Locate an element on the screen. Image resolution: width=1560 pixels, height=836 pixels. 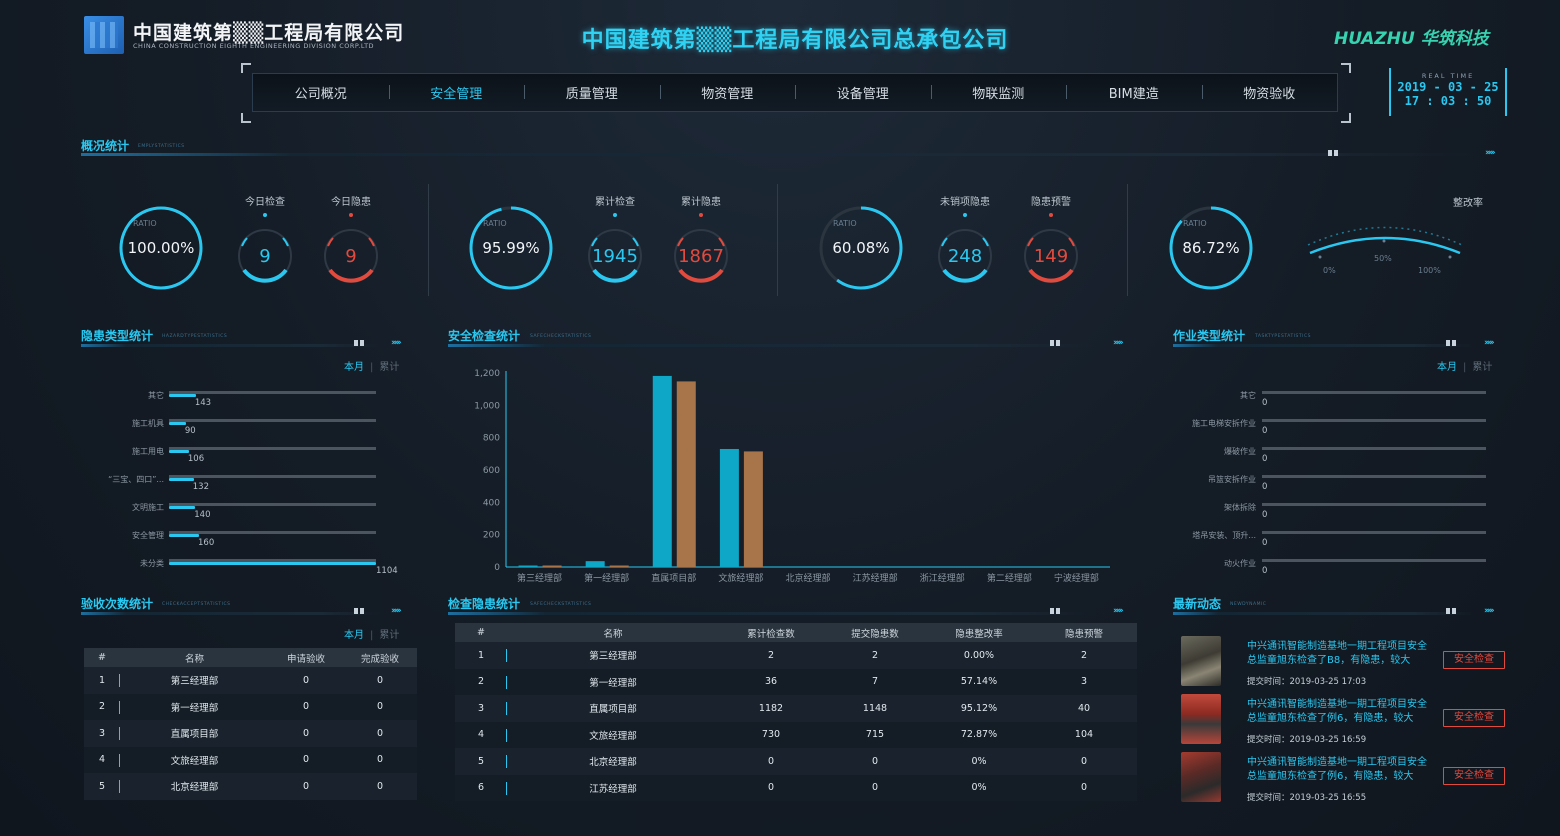
nav-tab-material-management: 物资管理 is located at coordinates (727, 92).